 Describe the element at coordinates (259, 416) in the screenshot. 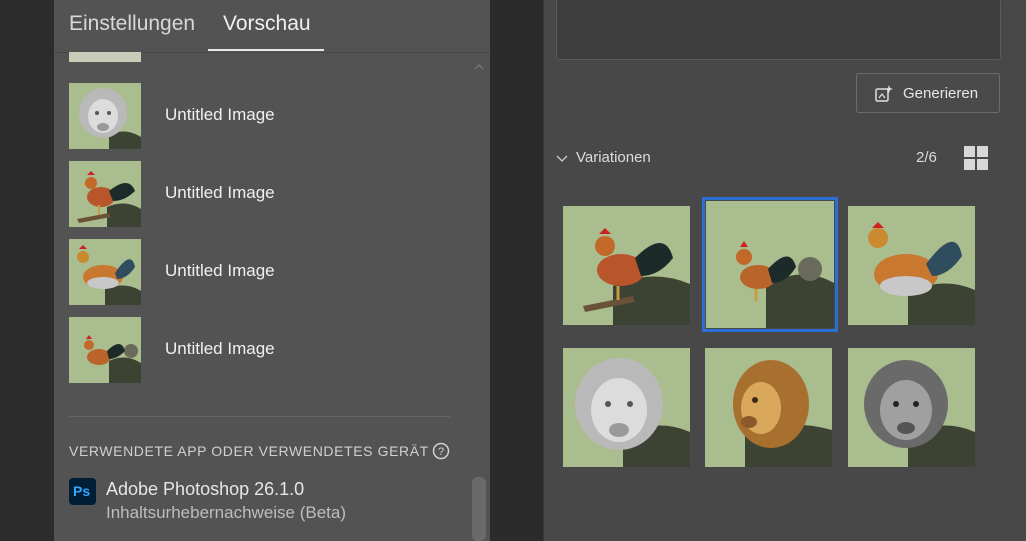

I see `section-divider` at that location.